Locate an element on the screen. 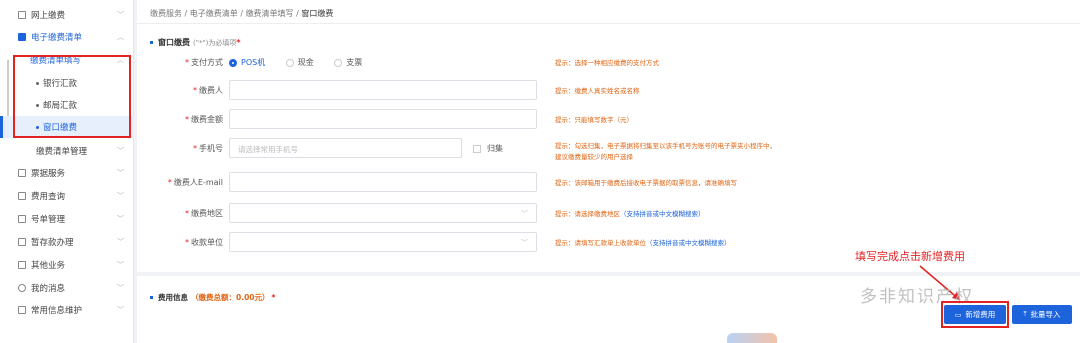 The image size is (1080, 343). sidebar-item-online-pay: 网上缴费 ﹀ is located at coordinates (67, 15).